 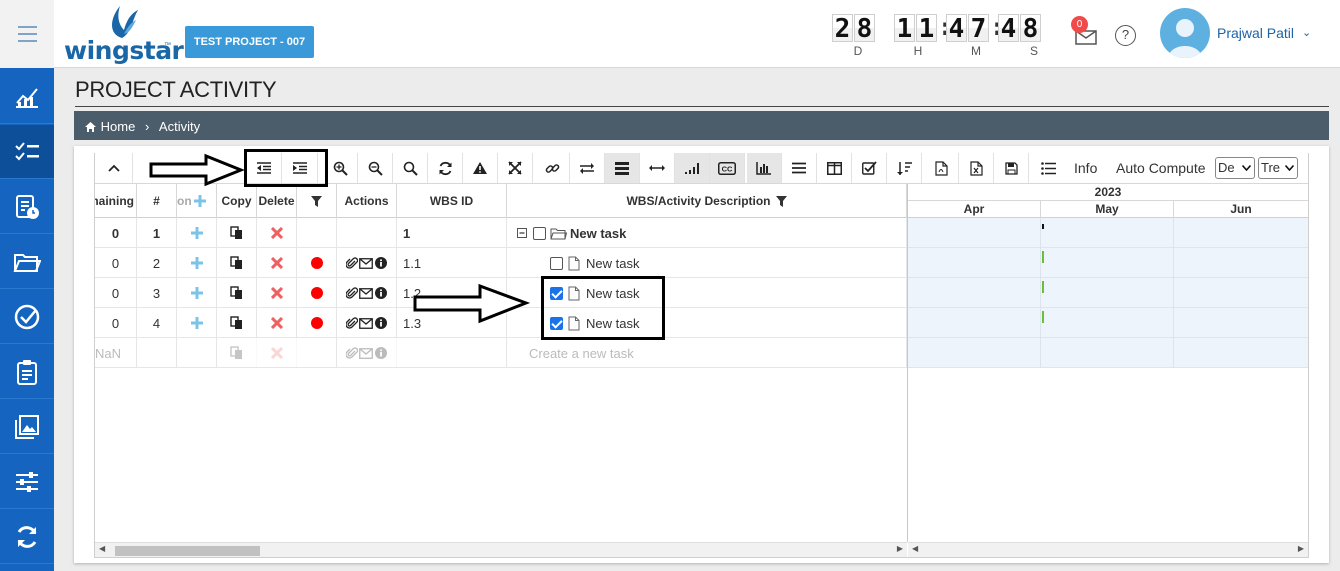 What do you see at coordinates (1185, 33) in the screenshot?
I see `avatar` at bounding box center [1185, 33].